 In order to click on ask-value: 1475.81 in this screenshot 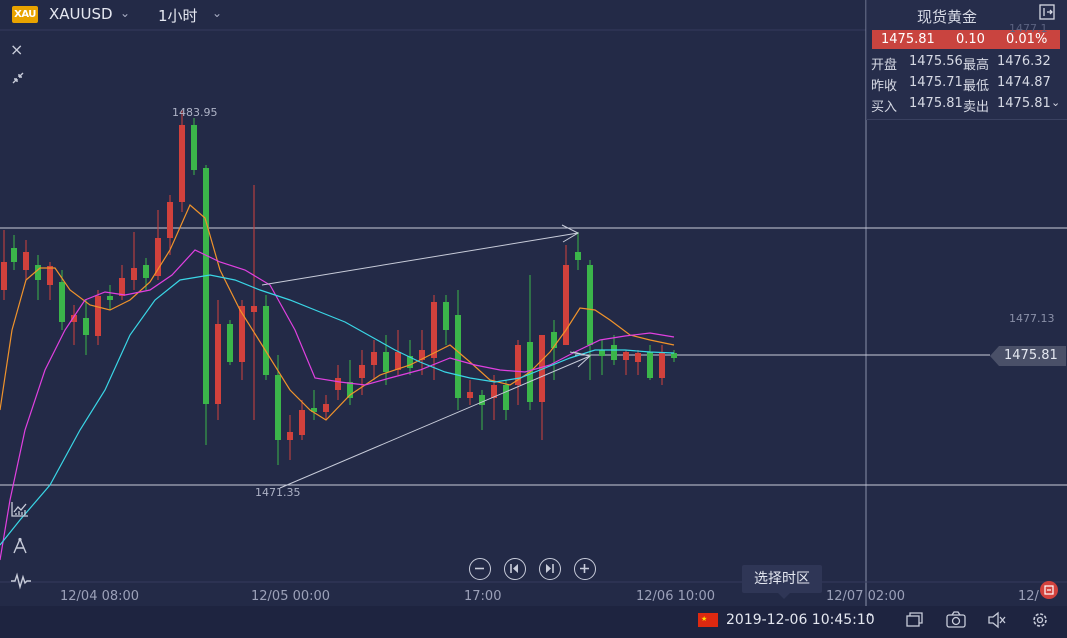, I will do `click(1024, 103)`.